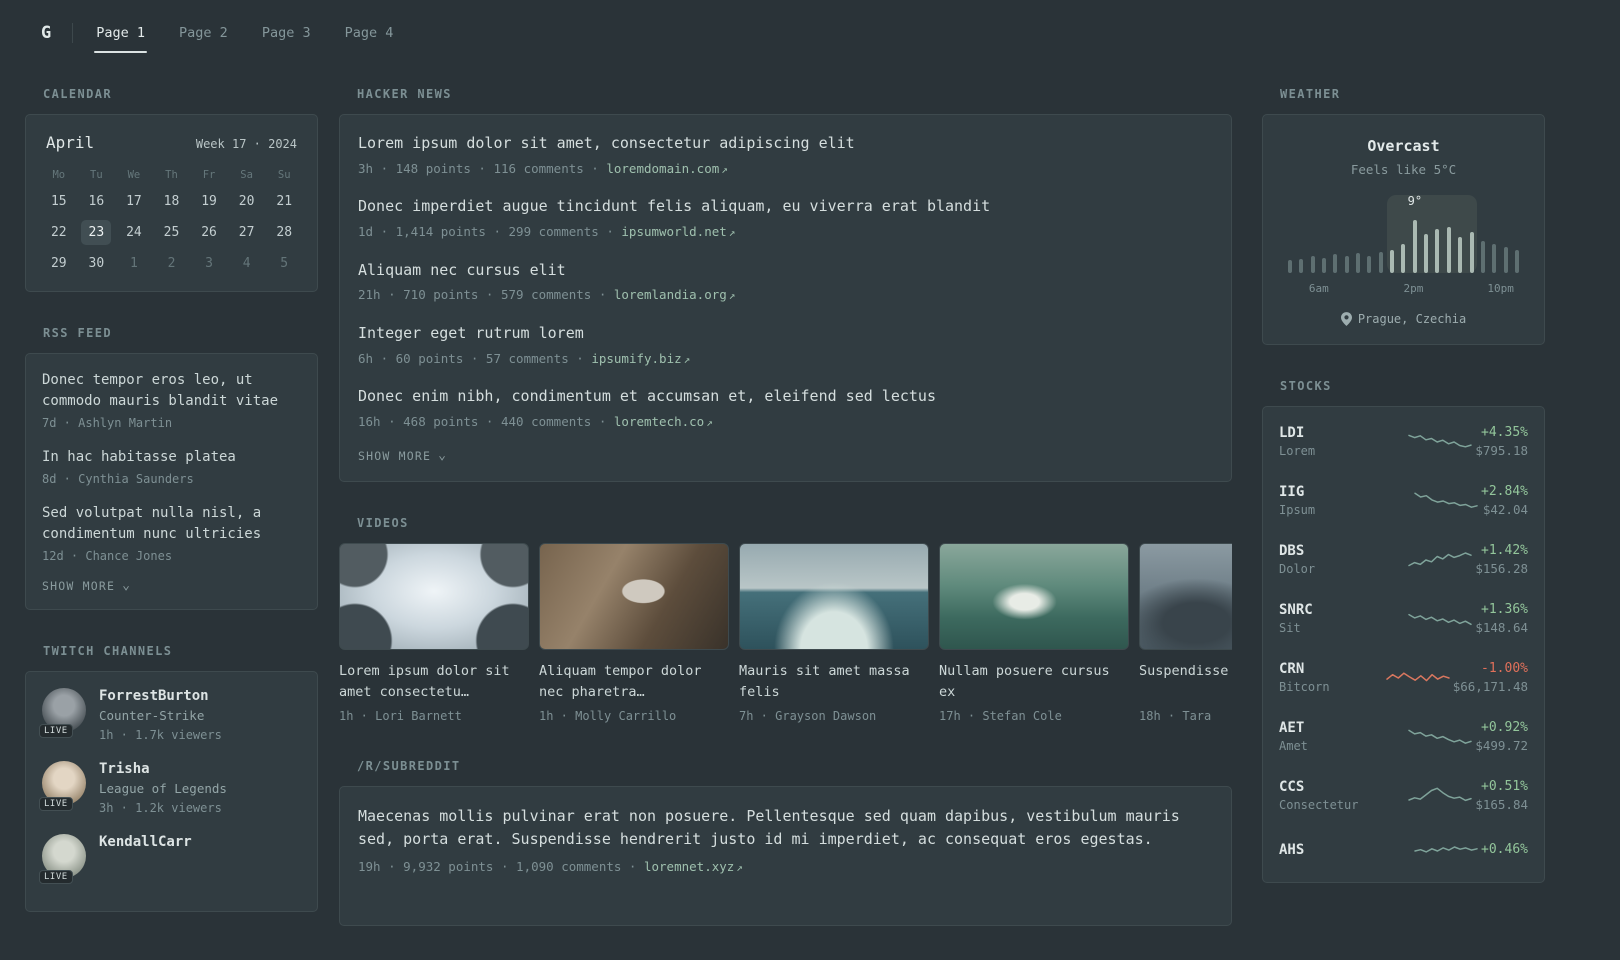 The image size is (1620, 960). I want to click on stock-change: -1.00%, so click(1504, 668).